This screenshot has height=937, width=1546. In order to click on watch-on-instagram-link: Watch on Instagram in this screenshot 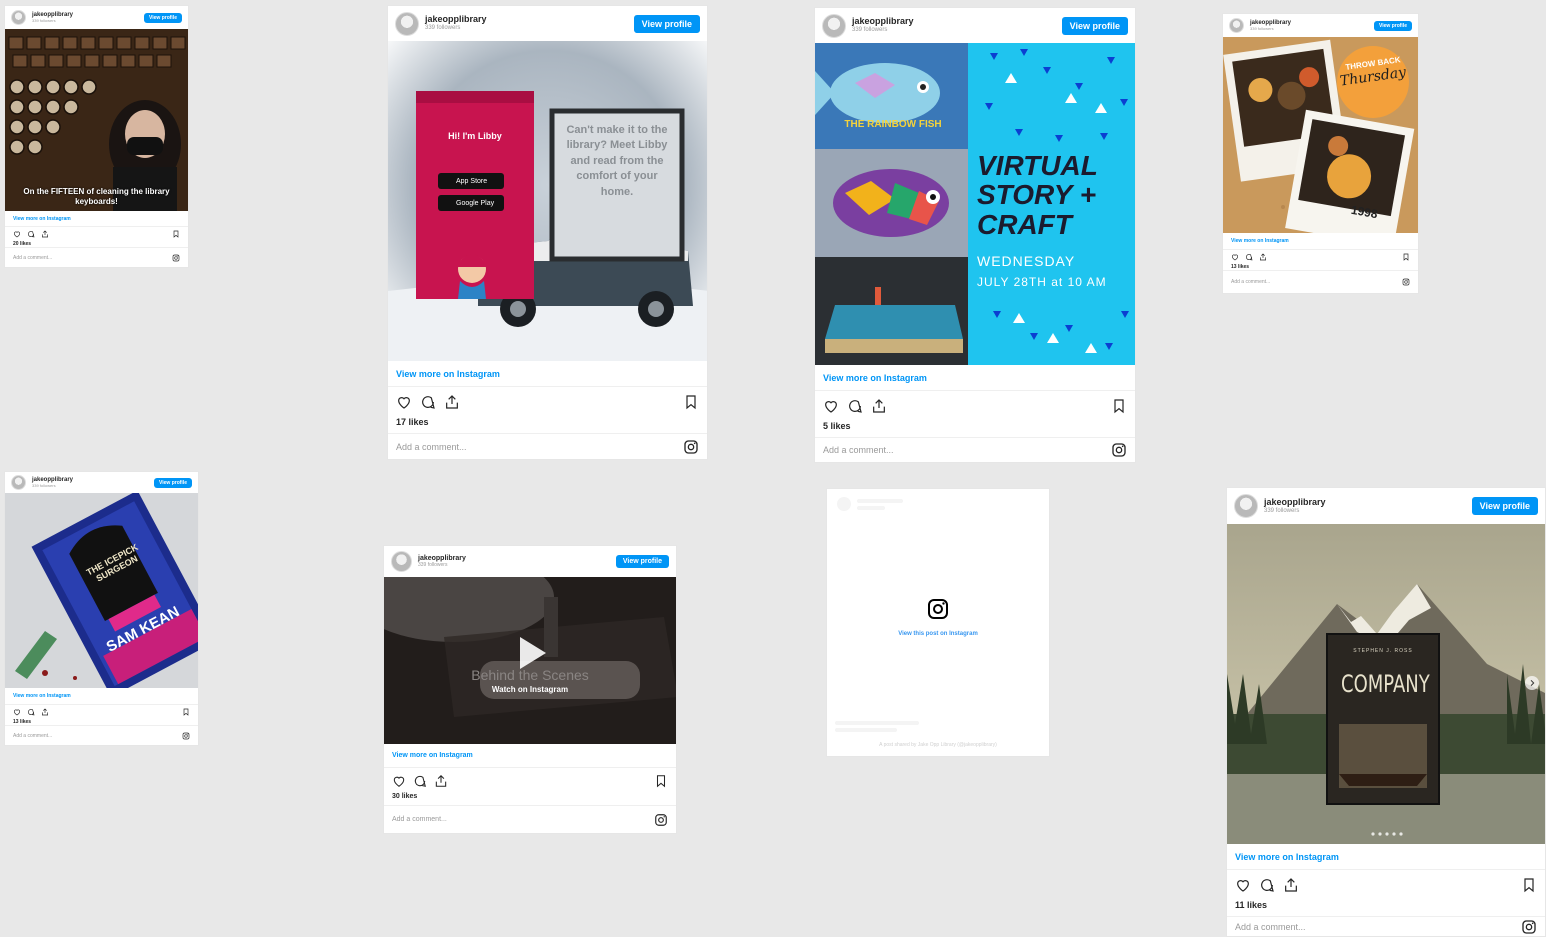, I will do `click(530, 689)`.